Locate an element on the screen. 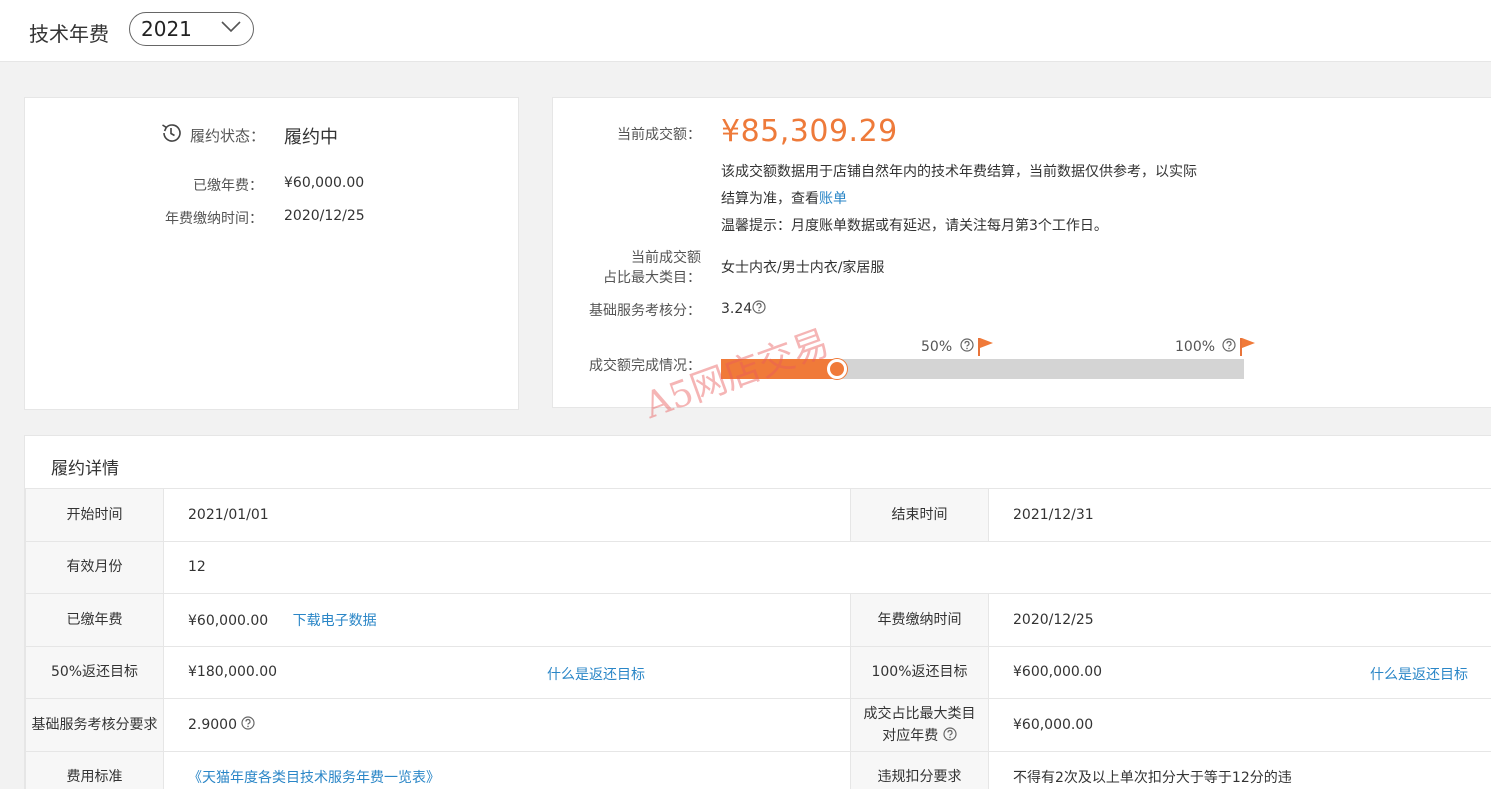 The height and width of the screenshot is (789, 1491). end-time-value: 2021/12/31 is located at coordinates (1239, 515).